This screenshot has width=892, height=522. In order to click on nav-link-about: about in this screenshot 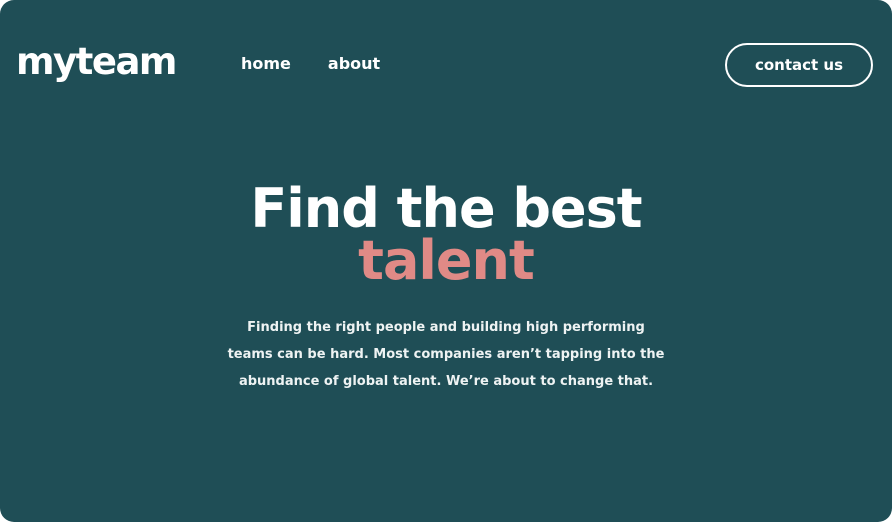, I will do `click(354, 64)`.